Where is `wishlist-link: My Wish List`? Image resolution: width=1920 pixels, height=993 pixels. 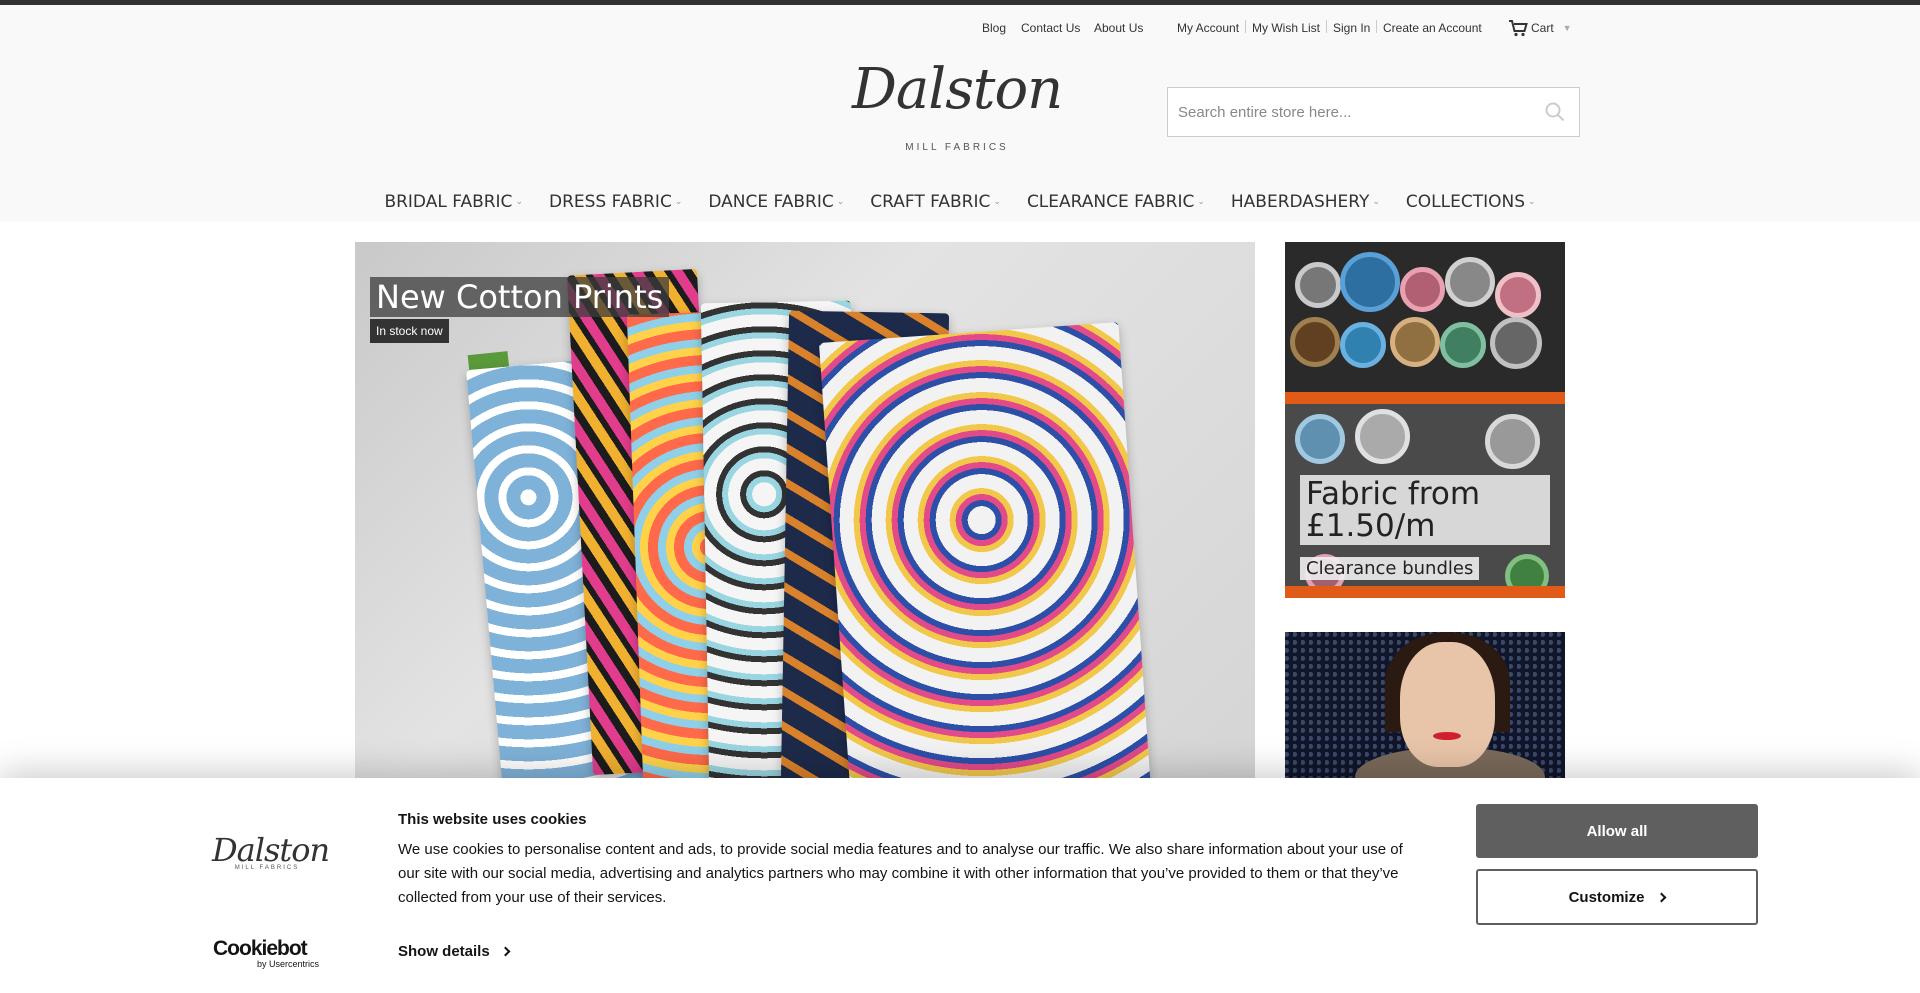 wishlist-link: My Wish List is located at coordinates (1286, 28).